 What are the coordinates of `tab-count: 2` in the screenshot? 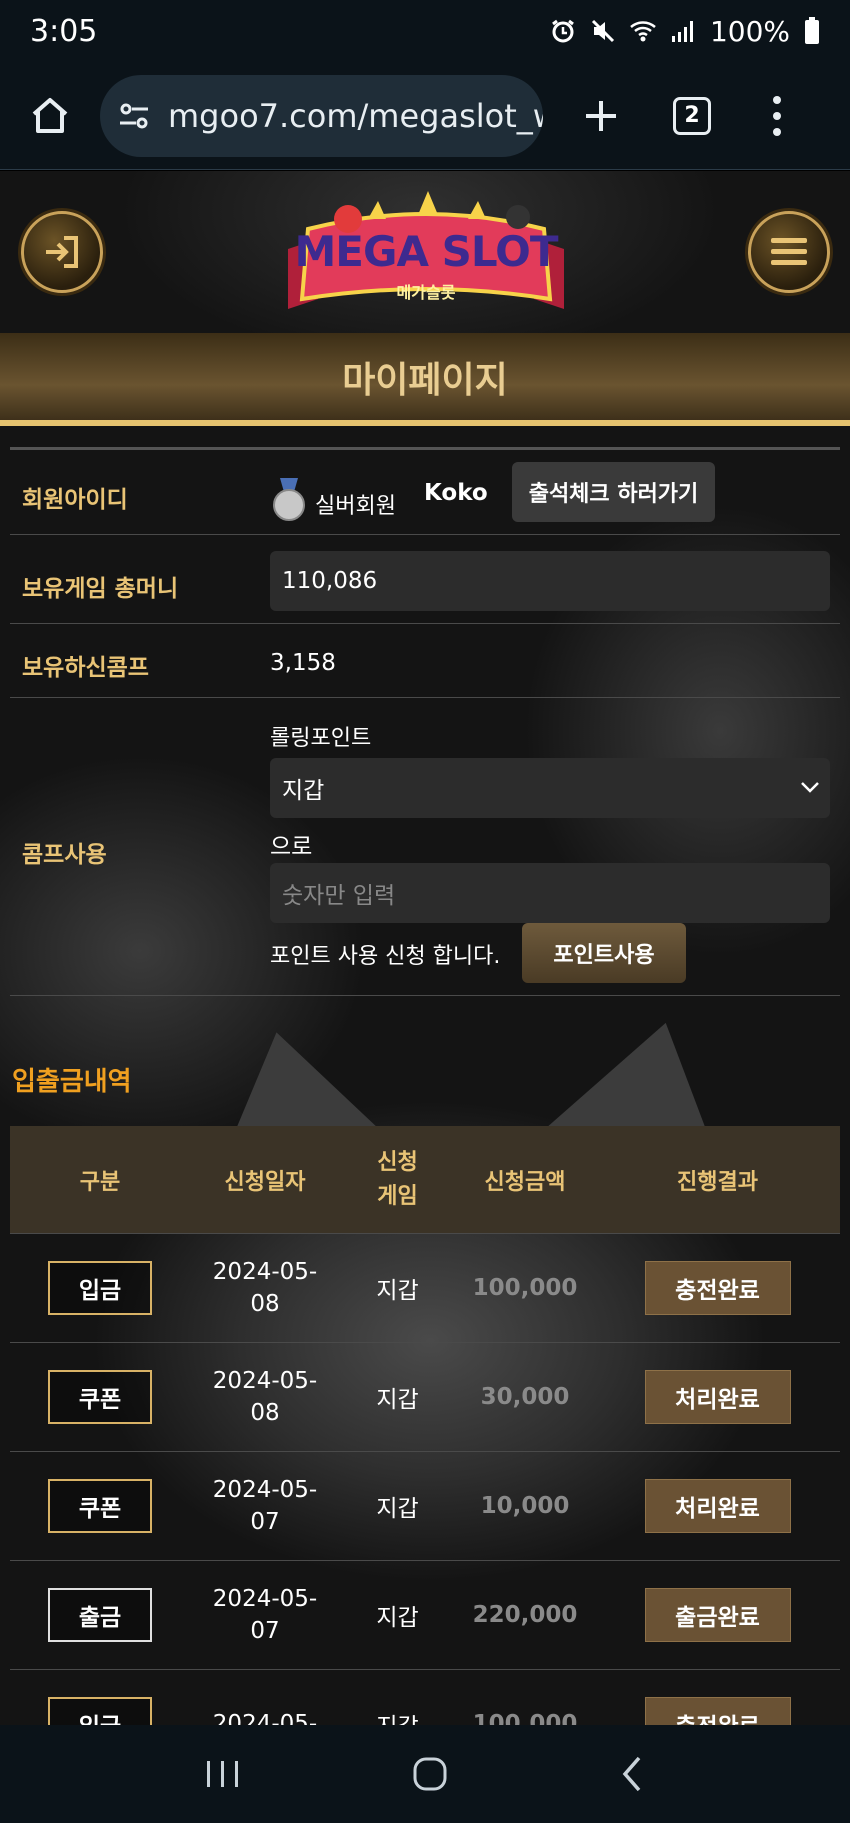 It's located at (692, 115).